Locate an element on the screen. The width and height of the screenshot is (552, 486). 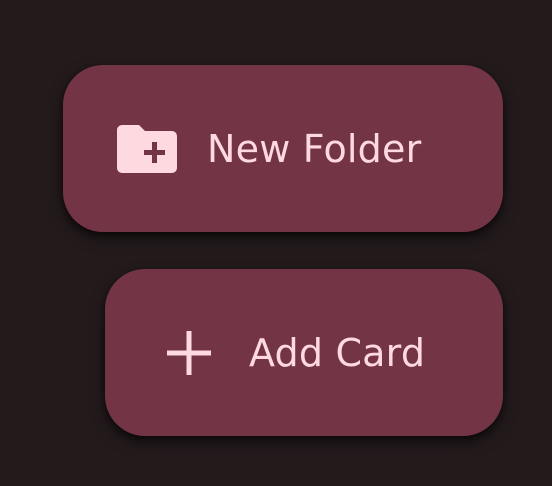
add-icon is located at coordinates (189, 352).